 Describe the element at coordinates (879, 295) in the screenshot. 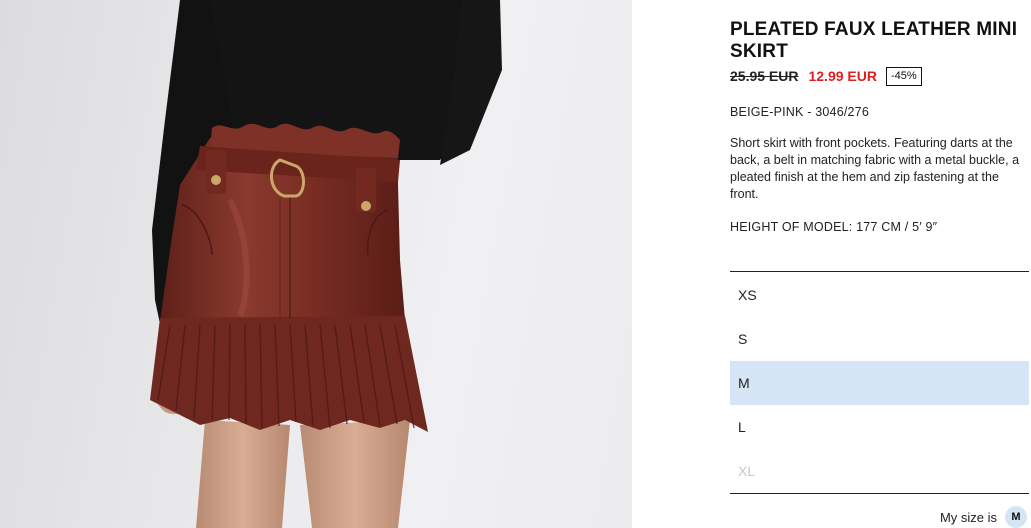

I see `size-option-xs: XS` at that location.